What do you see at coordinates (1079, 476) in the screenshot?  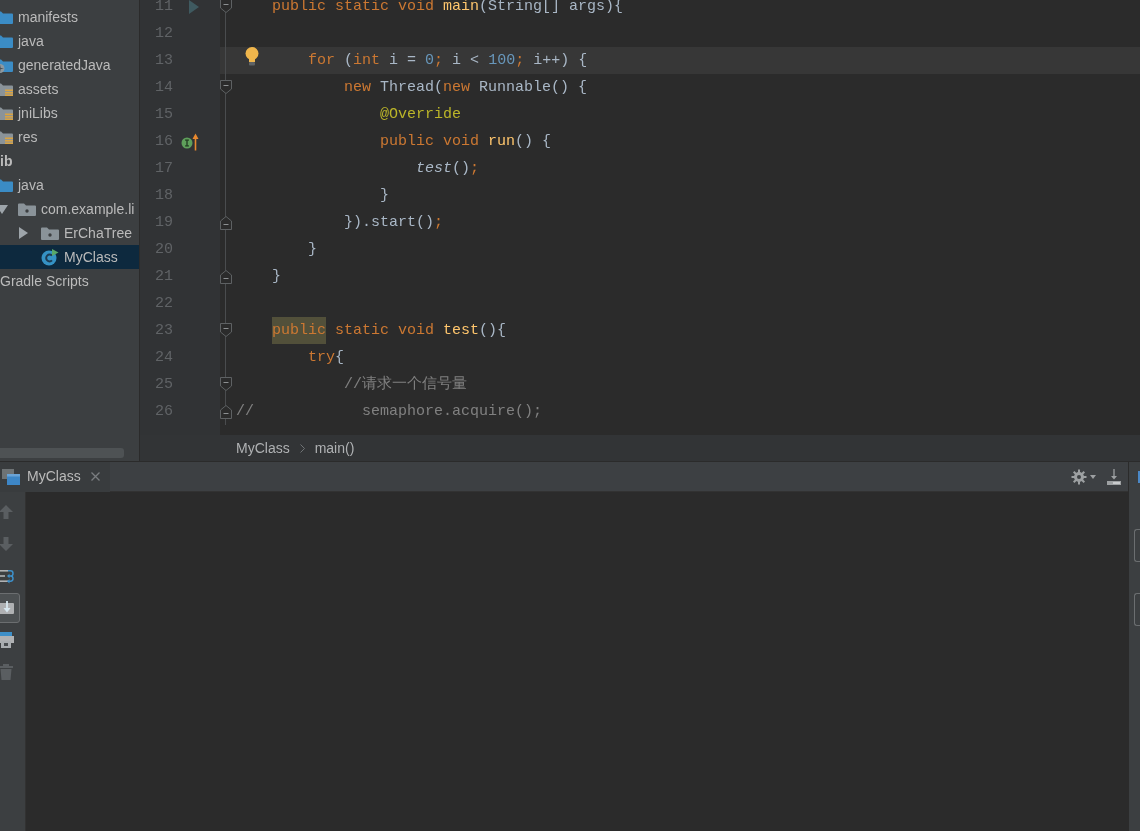 I see `settings-icon` at bounding box center [1079, 476].